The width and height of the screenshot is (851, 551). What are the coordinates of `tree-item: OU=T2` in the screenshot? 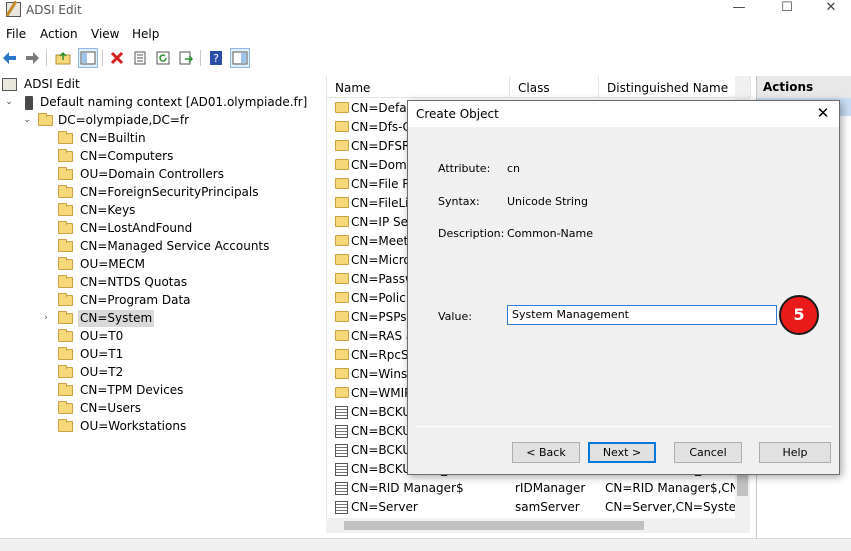 It's located at (168, 372).